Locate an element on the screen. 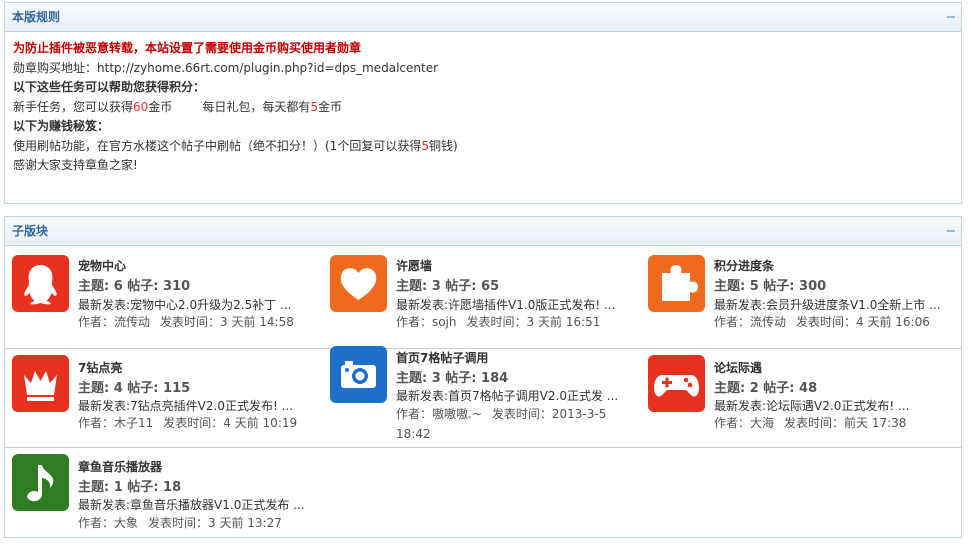  subforum-time: 发表时间：3 天前 14:58 is located at coordinates (227, 322).